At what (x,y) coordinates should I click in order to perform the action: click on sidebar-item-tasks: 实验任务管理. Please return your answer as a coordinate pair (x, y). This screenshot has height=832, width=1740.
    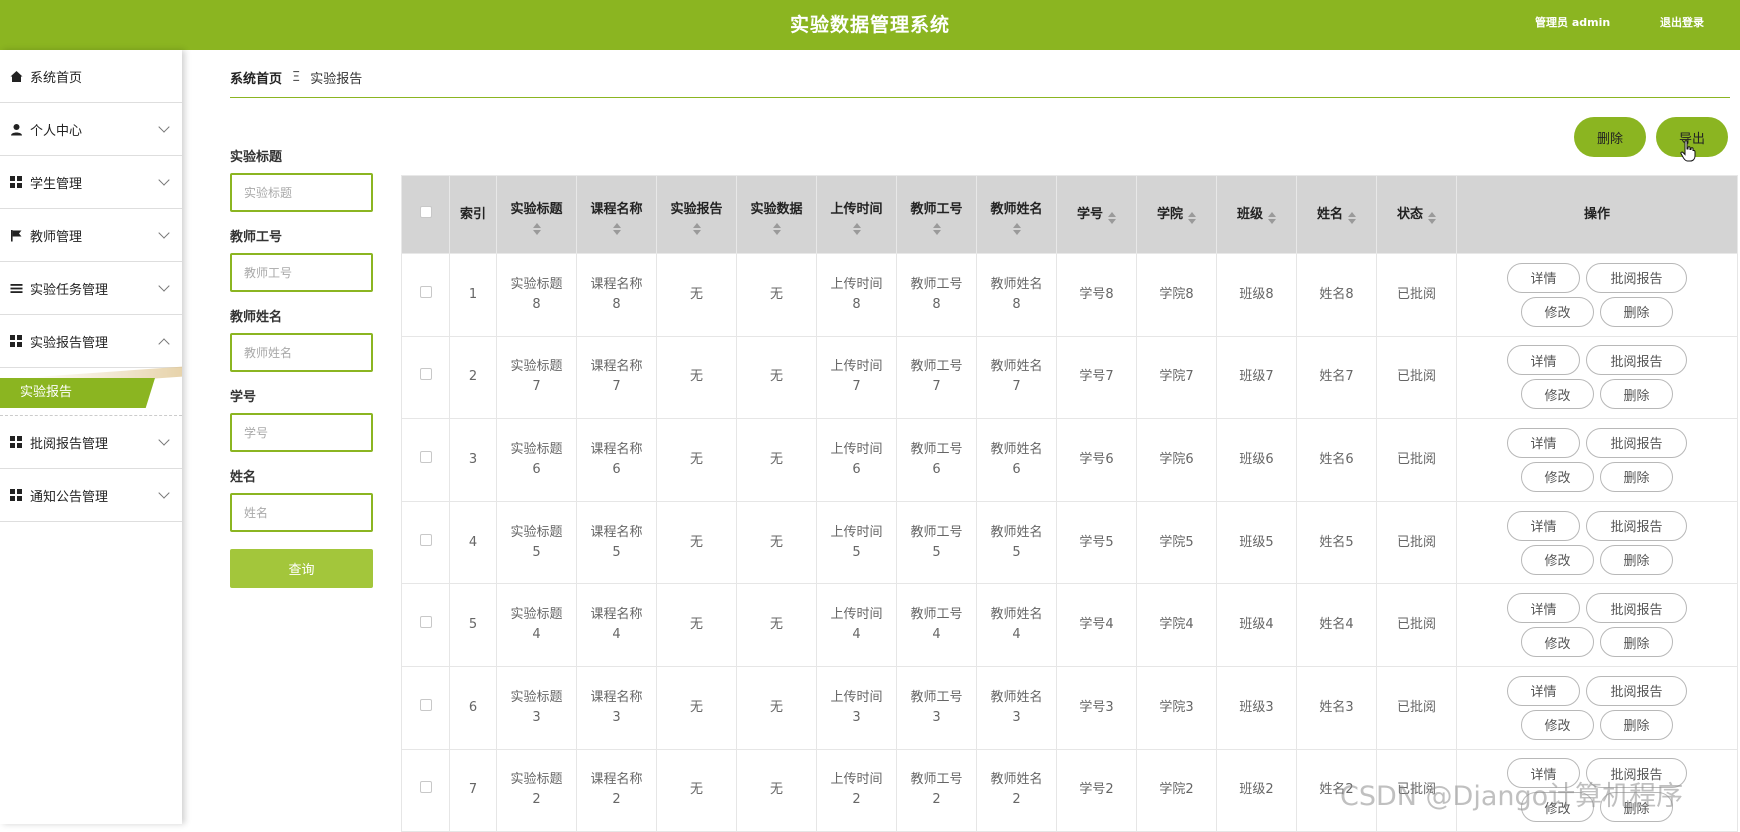
    Looking at the image, I should click on (91, 288).